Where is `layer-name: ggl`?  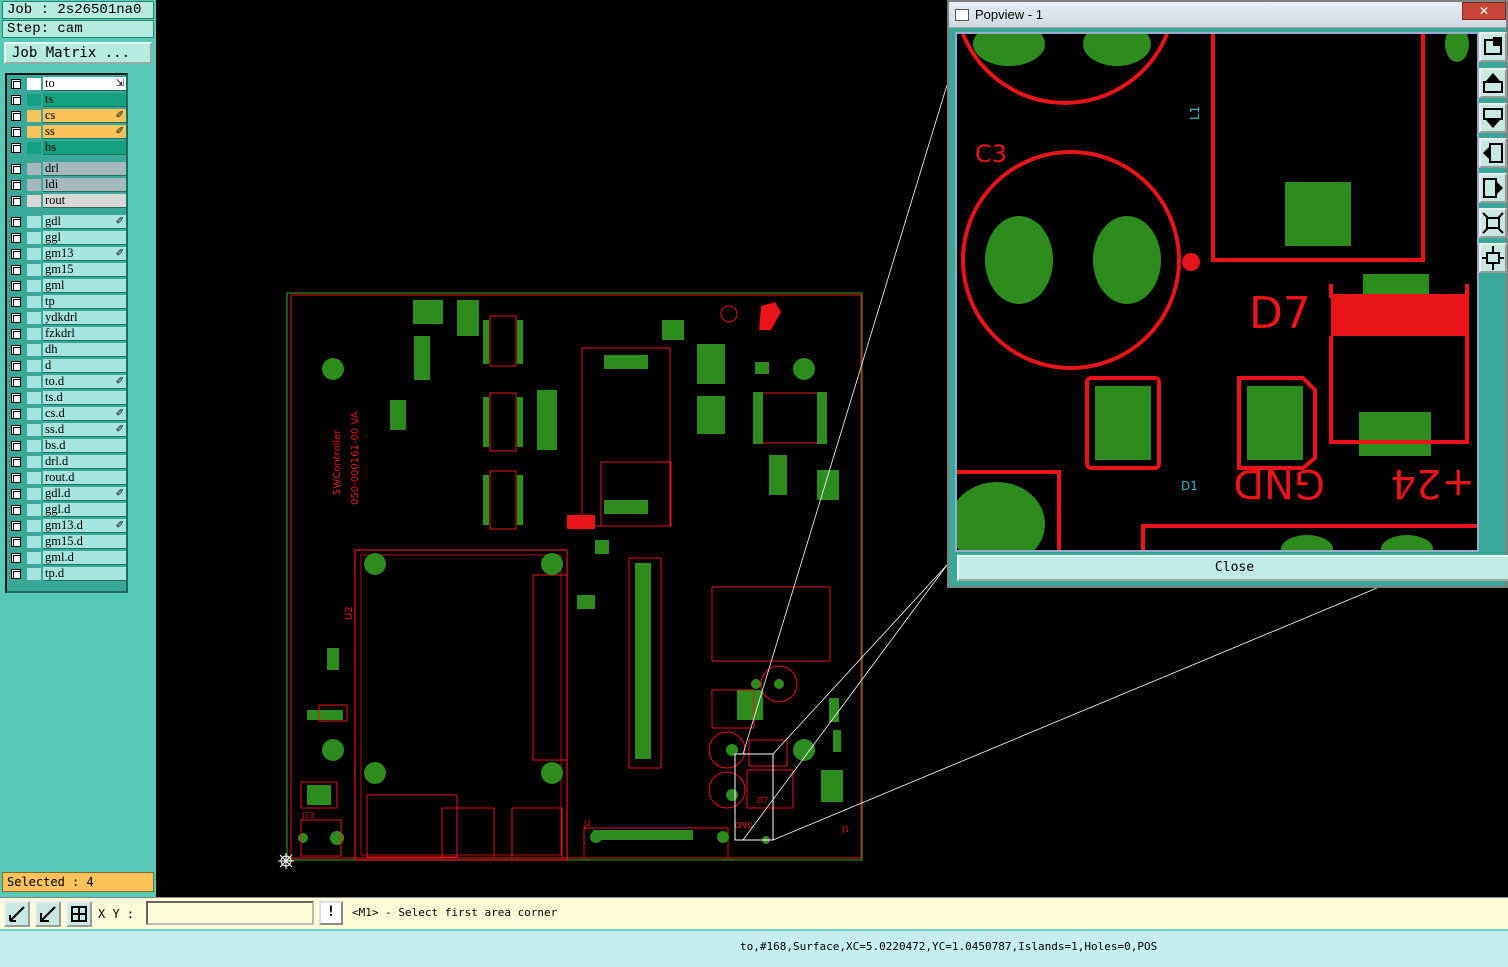 layer-name: ggl is located at coordinates (84, 238).